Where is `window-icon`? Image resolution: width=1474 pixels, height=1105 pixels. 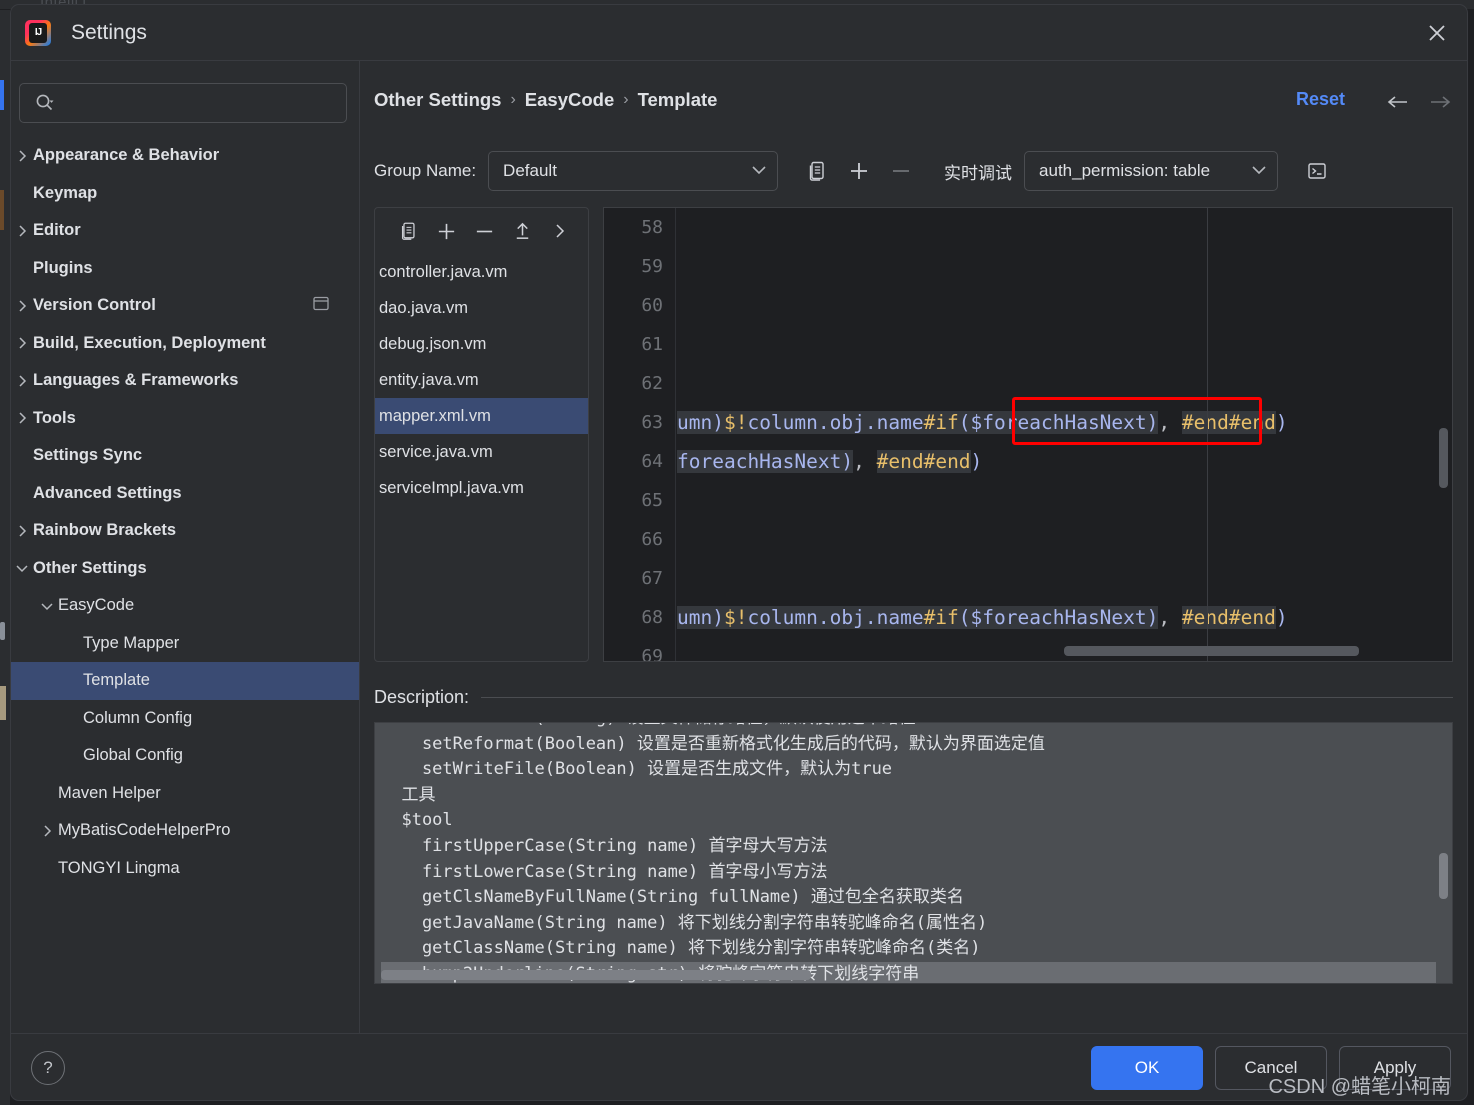
window-icon is located at coordinates (321, 305).